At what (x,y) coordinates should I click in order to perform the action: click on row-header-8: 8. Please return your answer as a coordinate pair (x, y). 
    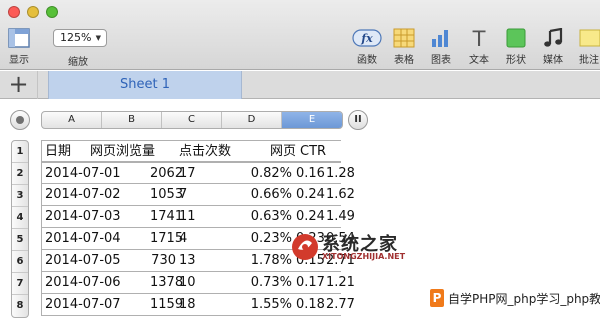
    Looking at the image, I should click on (20, 306).